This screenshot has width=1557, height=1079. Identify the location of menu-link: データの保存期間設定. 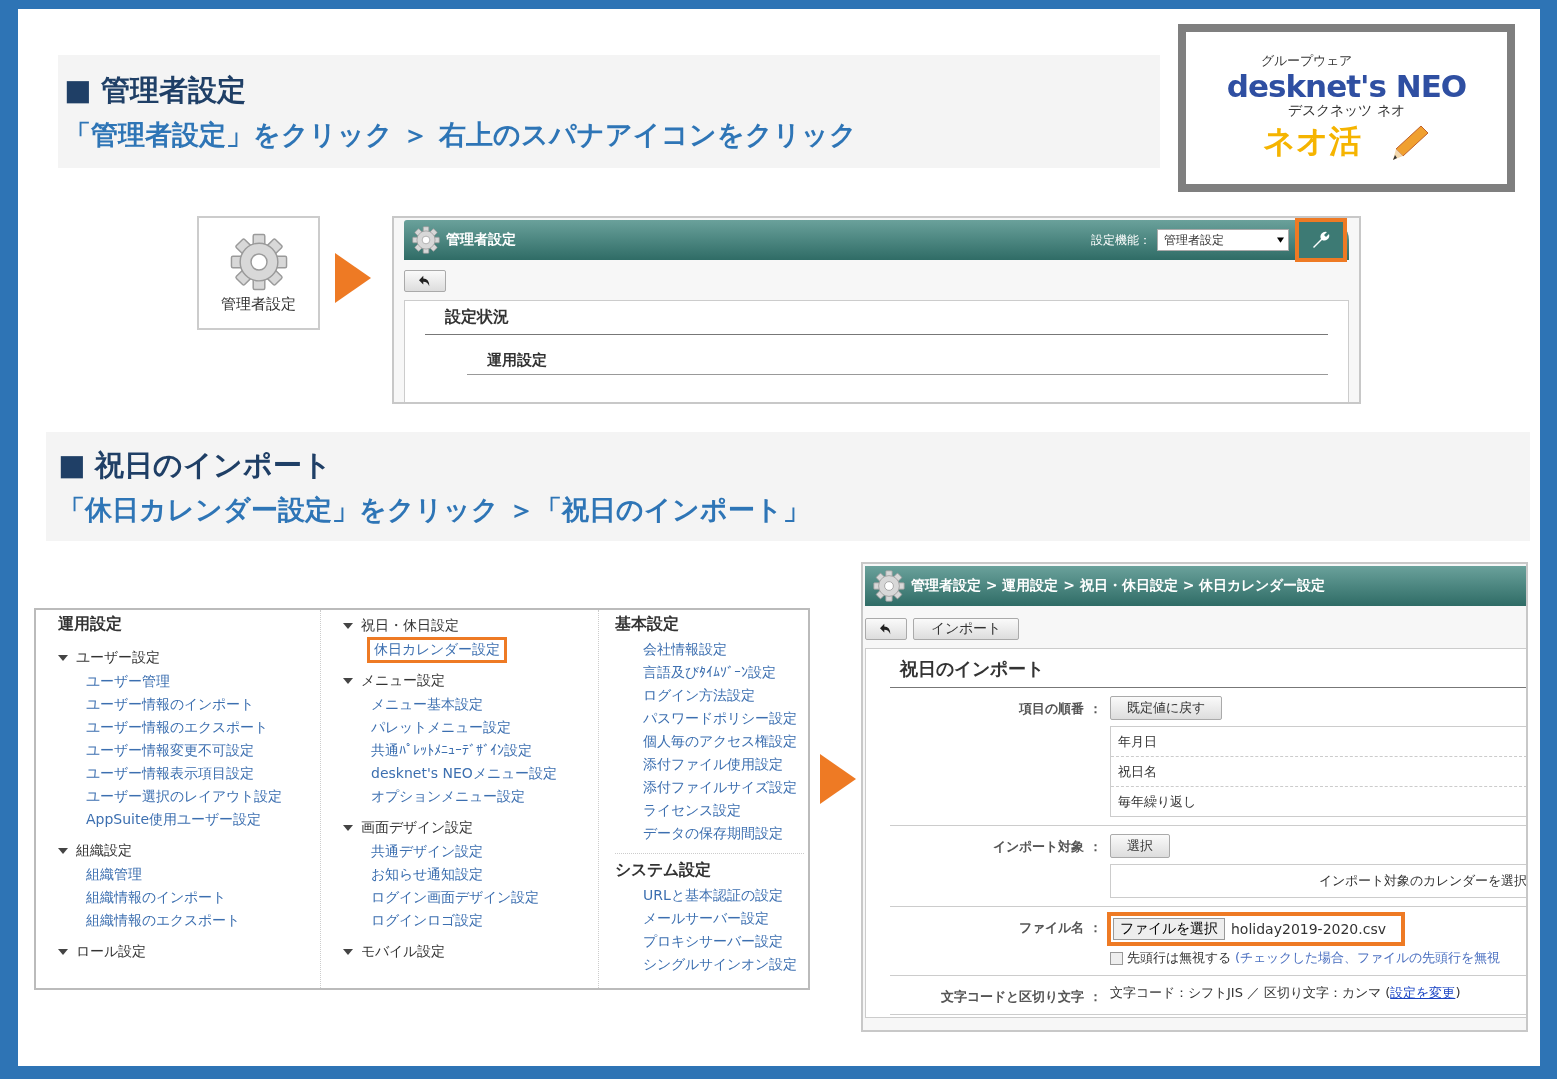
(713, 833).